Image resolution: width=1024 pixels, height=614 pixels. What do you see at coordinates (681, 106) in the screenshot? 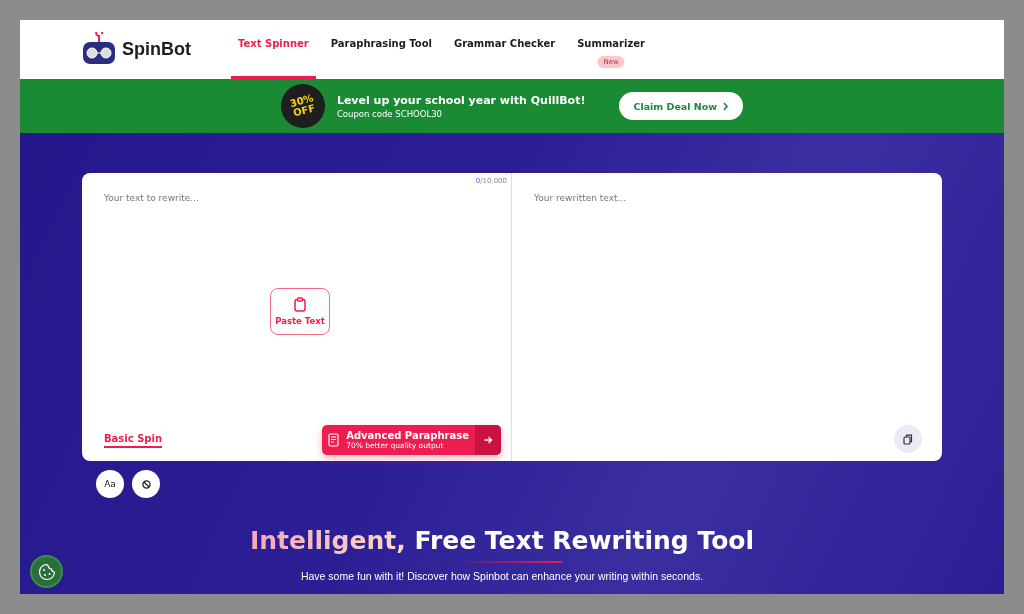
I see `claim-deal-button: Claim Deal Now` at bounding box center [681, 106].